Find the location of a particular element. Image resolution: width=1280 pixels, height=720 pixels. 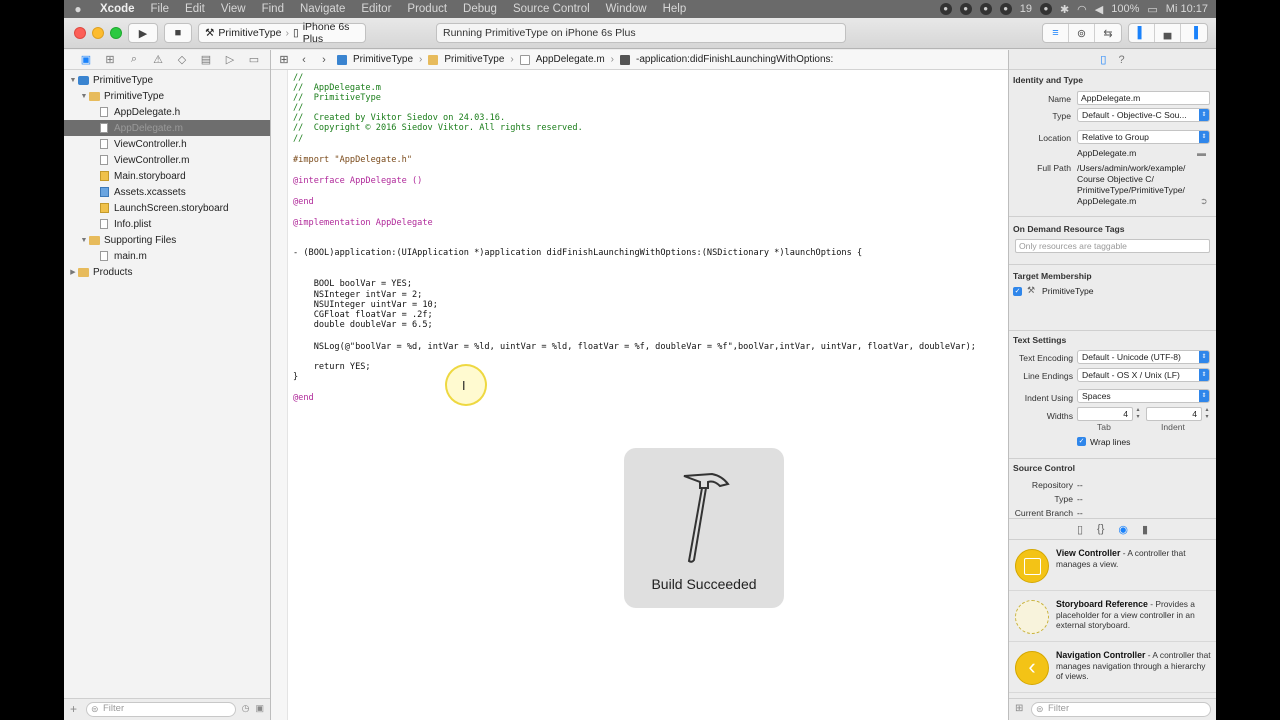

tree-item: Main.storyboard is located at coordinates (167, 176).